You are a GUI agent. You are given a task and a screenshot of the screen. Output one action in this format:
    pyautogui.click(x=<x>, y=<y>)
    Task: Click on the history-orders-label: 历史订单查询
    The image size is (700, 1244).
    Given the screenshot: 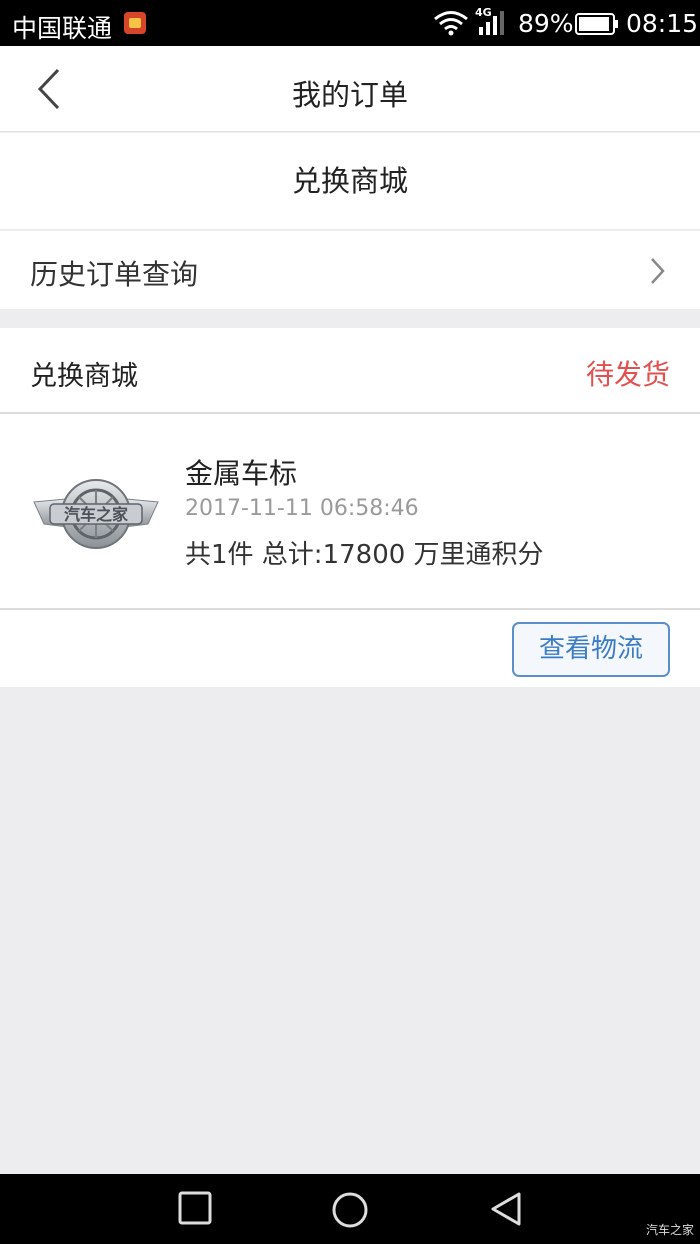 What is the action you would take?
    pyautogui.click(x=114, y=274)
    